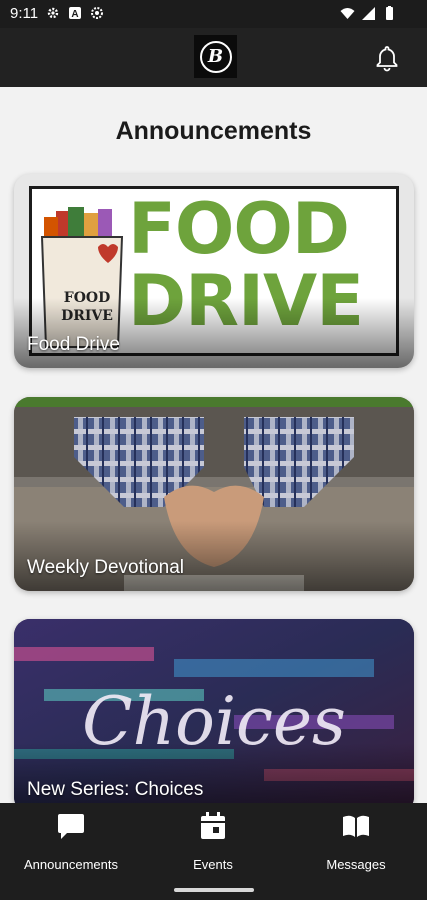  What do you see at coordinates (106, 567) in the screenshot?
I see `card-title: Weekly Devotional` at bounding box center [106, 567].